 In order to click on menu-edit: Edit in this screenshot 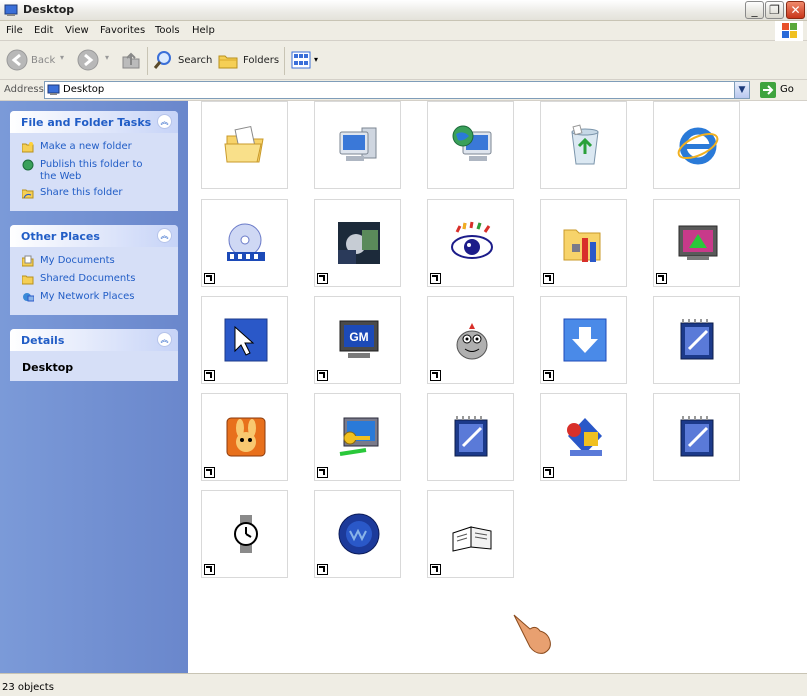, I will do `click(43, 30)`.